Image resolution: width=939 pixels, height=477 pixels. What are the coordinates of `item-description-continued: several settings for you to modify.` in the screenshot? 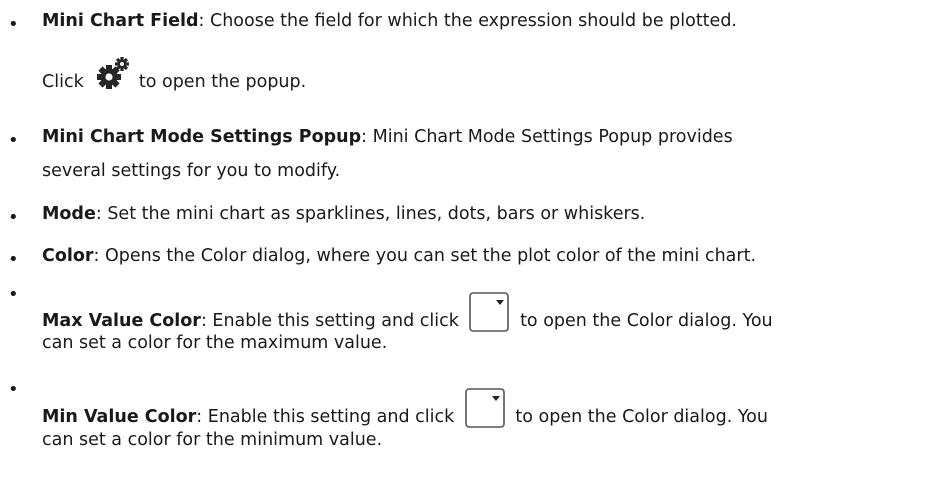 It's located at (191, 171).